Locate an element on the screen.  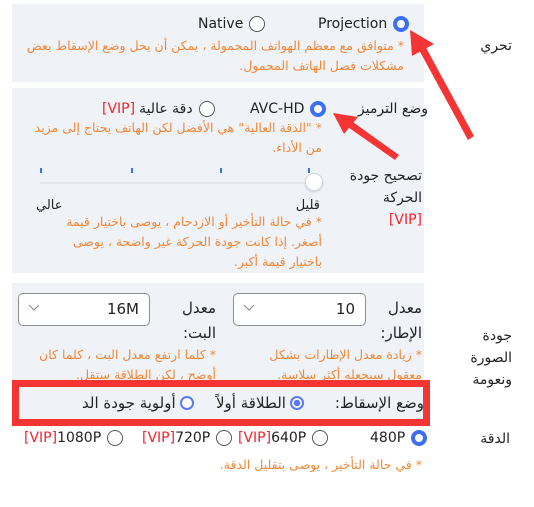
encoding-option-avchd: AVC-HD is located at coordinates (288, 109).